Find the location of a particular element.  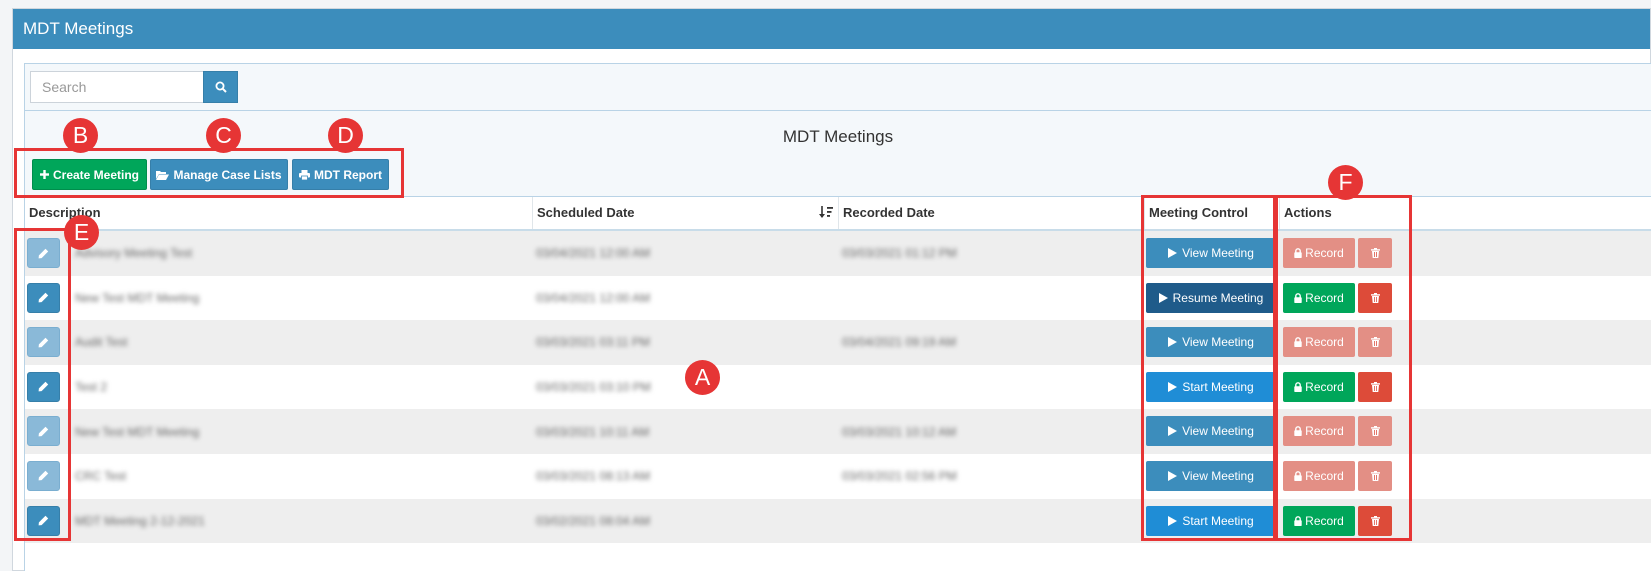

print-icon is located at coordinates (304, 174).